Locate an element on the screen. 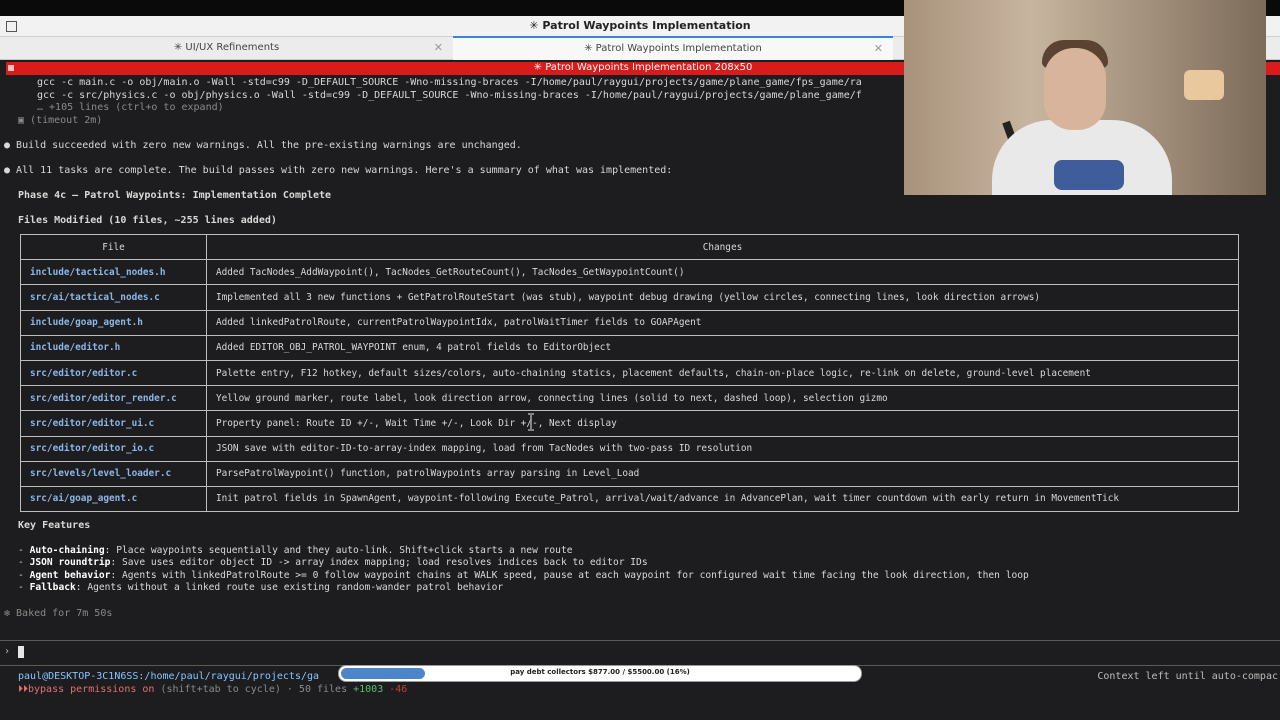 This screenshot has width=1280, height=720. text-cursor-icon is located at coordinates (531, 422).